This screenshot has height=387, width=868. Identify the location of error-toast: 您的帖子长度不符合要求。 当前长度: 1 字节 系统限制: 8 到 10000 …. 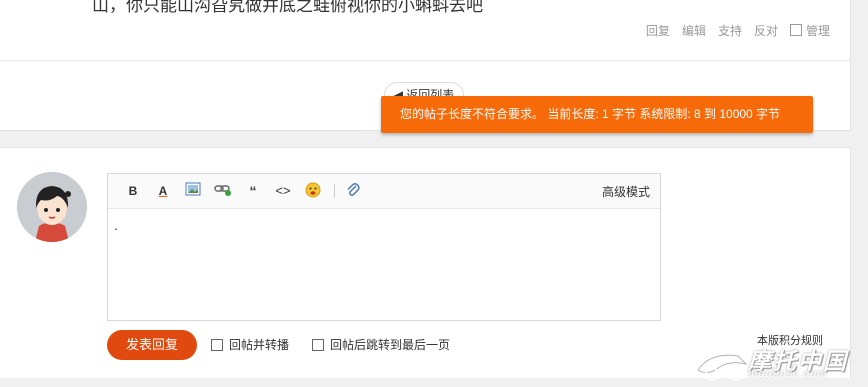
(597, 114).